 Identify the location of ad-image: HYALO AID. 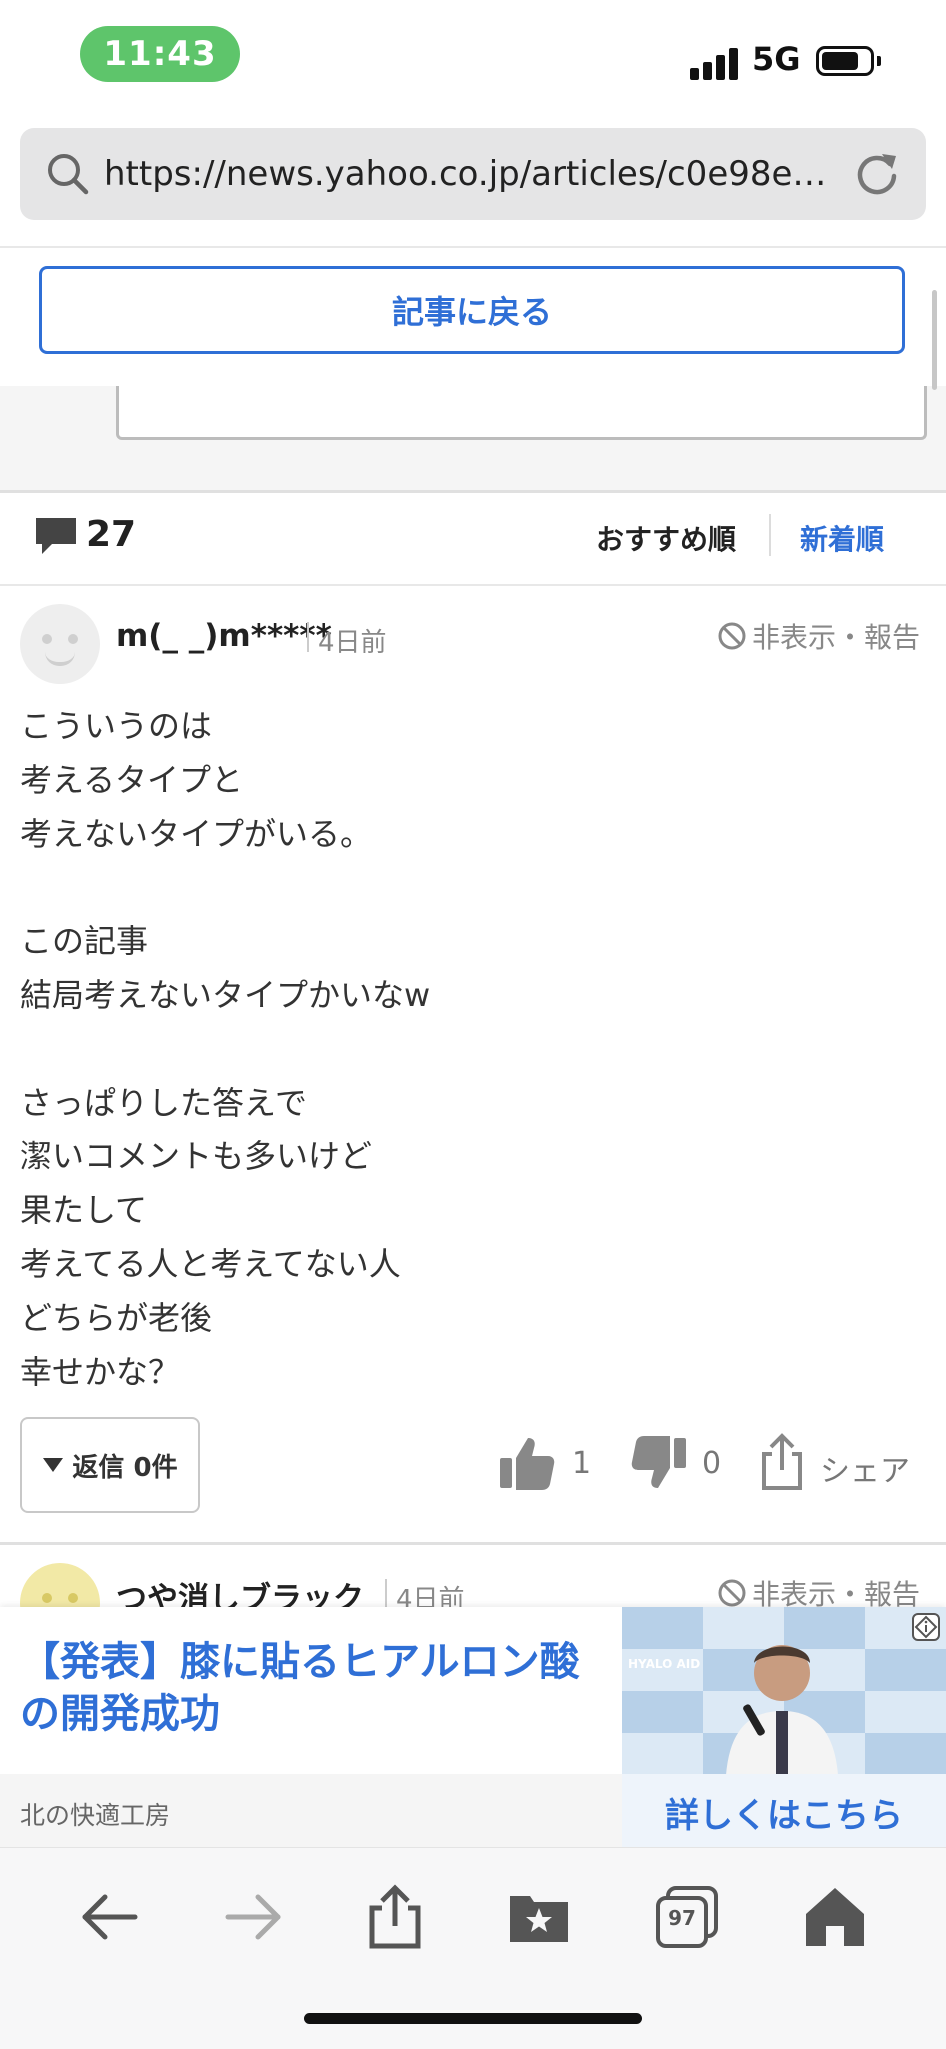
(784, 1691).